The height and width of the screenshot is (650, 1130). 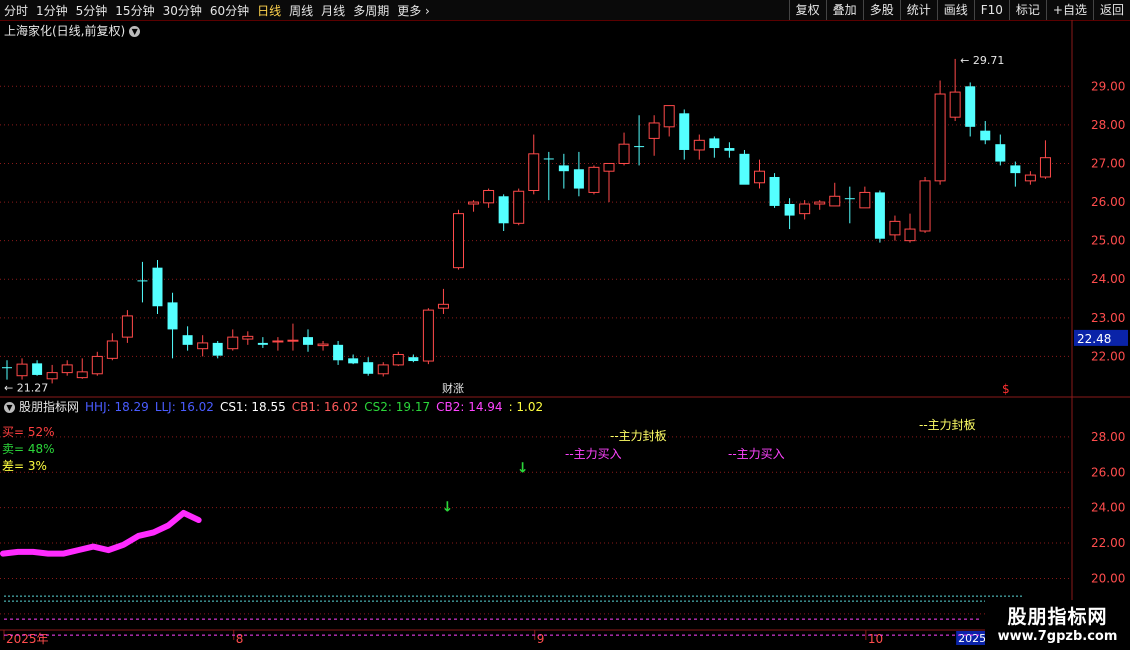 I want to click on pink-indicator-line, so click(x=101, y=533).